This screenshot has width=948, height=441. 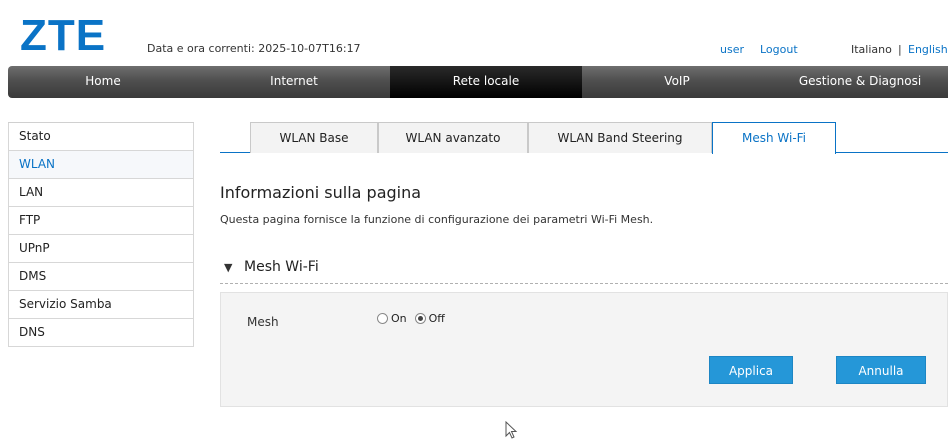 I want to click on sidebar-item-dns: DNS, so click(x=101, y=333).